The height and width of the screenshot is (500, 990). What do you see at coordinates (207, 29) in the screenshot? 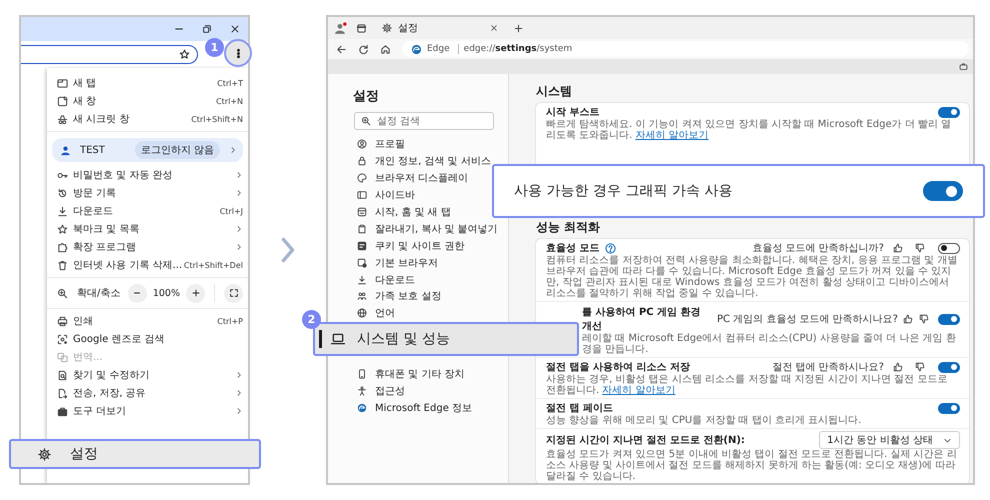
I see `restore-icon` at bounding box center [207, 29].